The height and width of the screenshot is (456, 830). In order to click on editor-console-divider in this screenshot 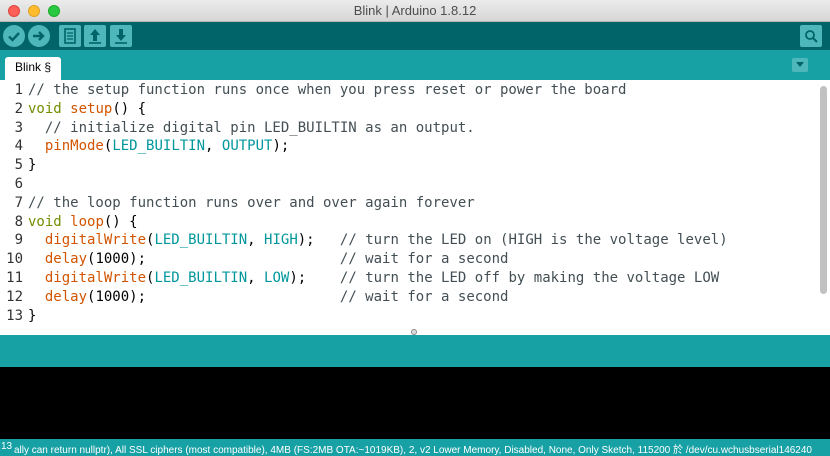, I will do `click(415, 348)`.